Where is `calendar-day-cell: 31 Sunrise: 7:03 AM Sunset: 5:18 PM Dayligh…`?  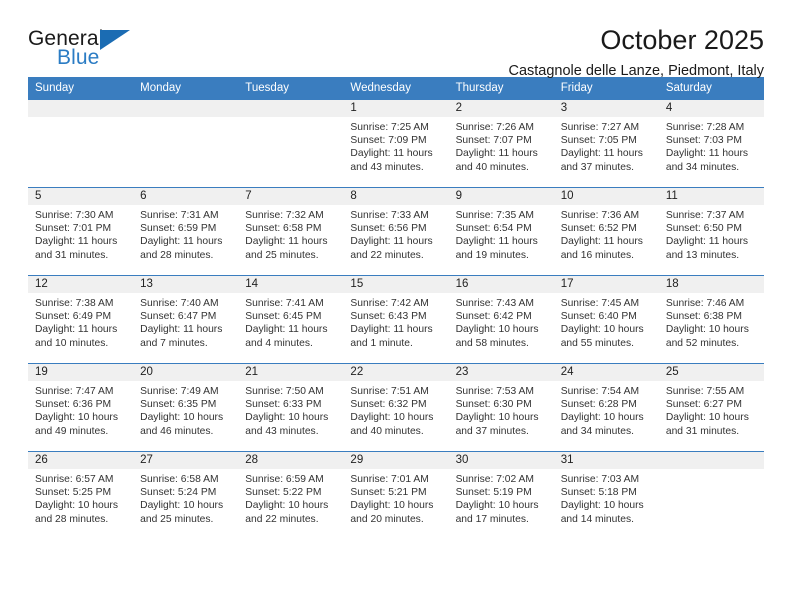
calendar-day-cell: 31 Sunrise: 7:03 AM Sunset: 5:18 PM Dayligh… is located at coordinates (606, 495).